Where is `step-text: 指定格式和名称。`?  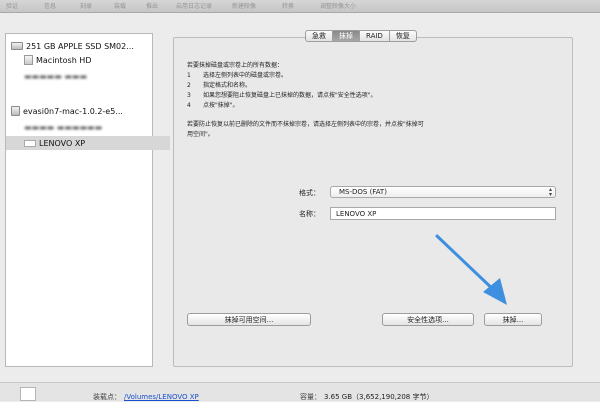
step-text: 指定格式和名称。 is located at coordinates (227, 85).